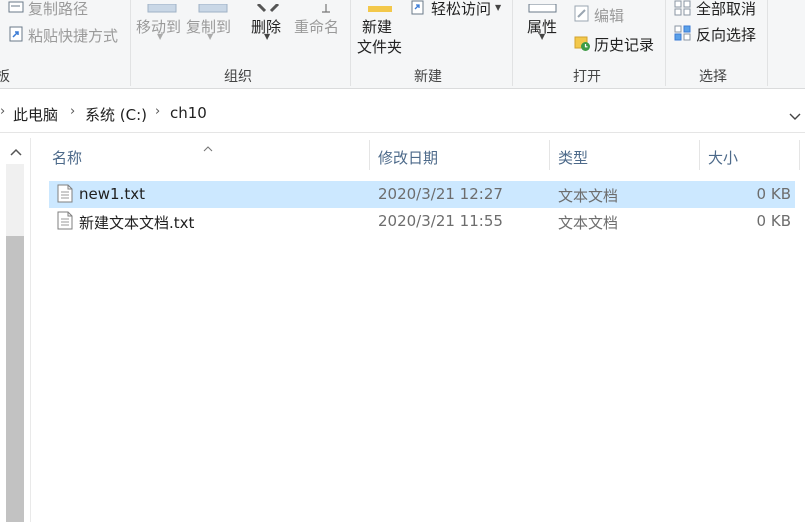  Describe the element at coordinates (713, 77) in the screenshot. I see `select-group-label: 选择` at that location.